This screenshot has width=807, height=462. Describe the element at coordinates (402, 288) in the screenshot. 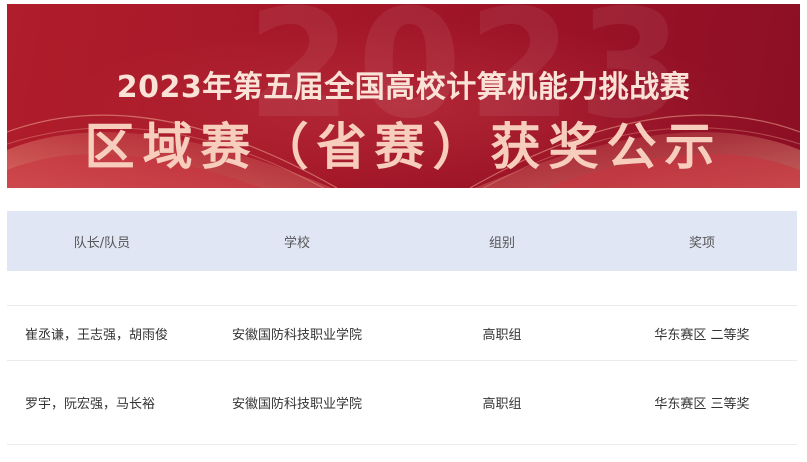

I see `table-empty-row` at that location.